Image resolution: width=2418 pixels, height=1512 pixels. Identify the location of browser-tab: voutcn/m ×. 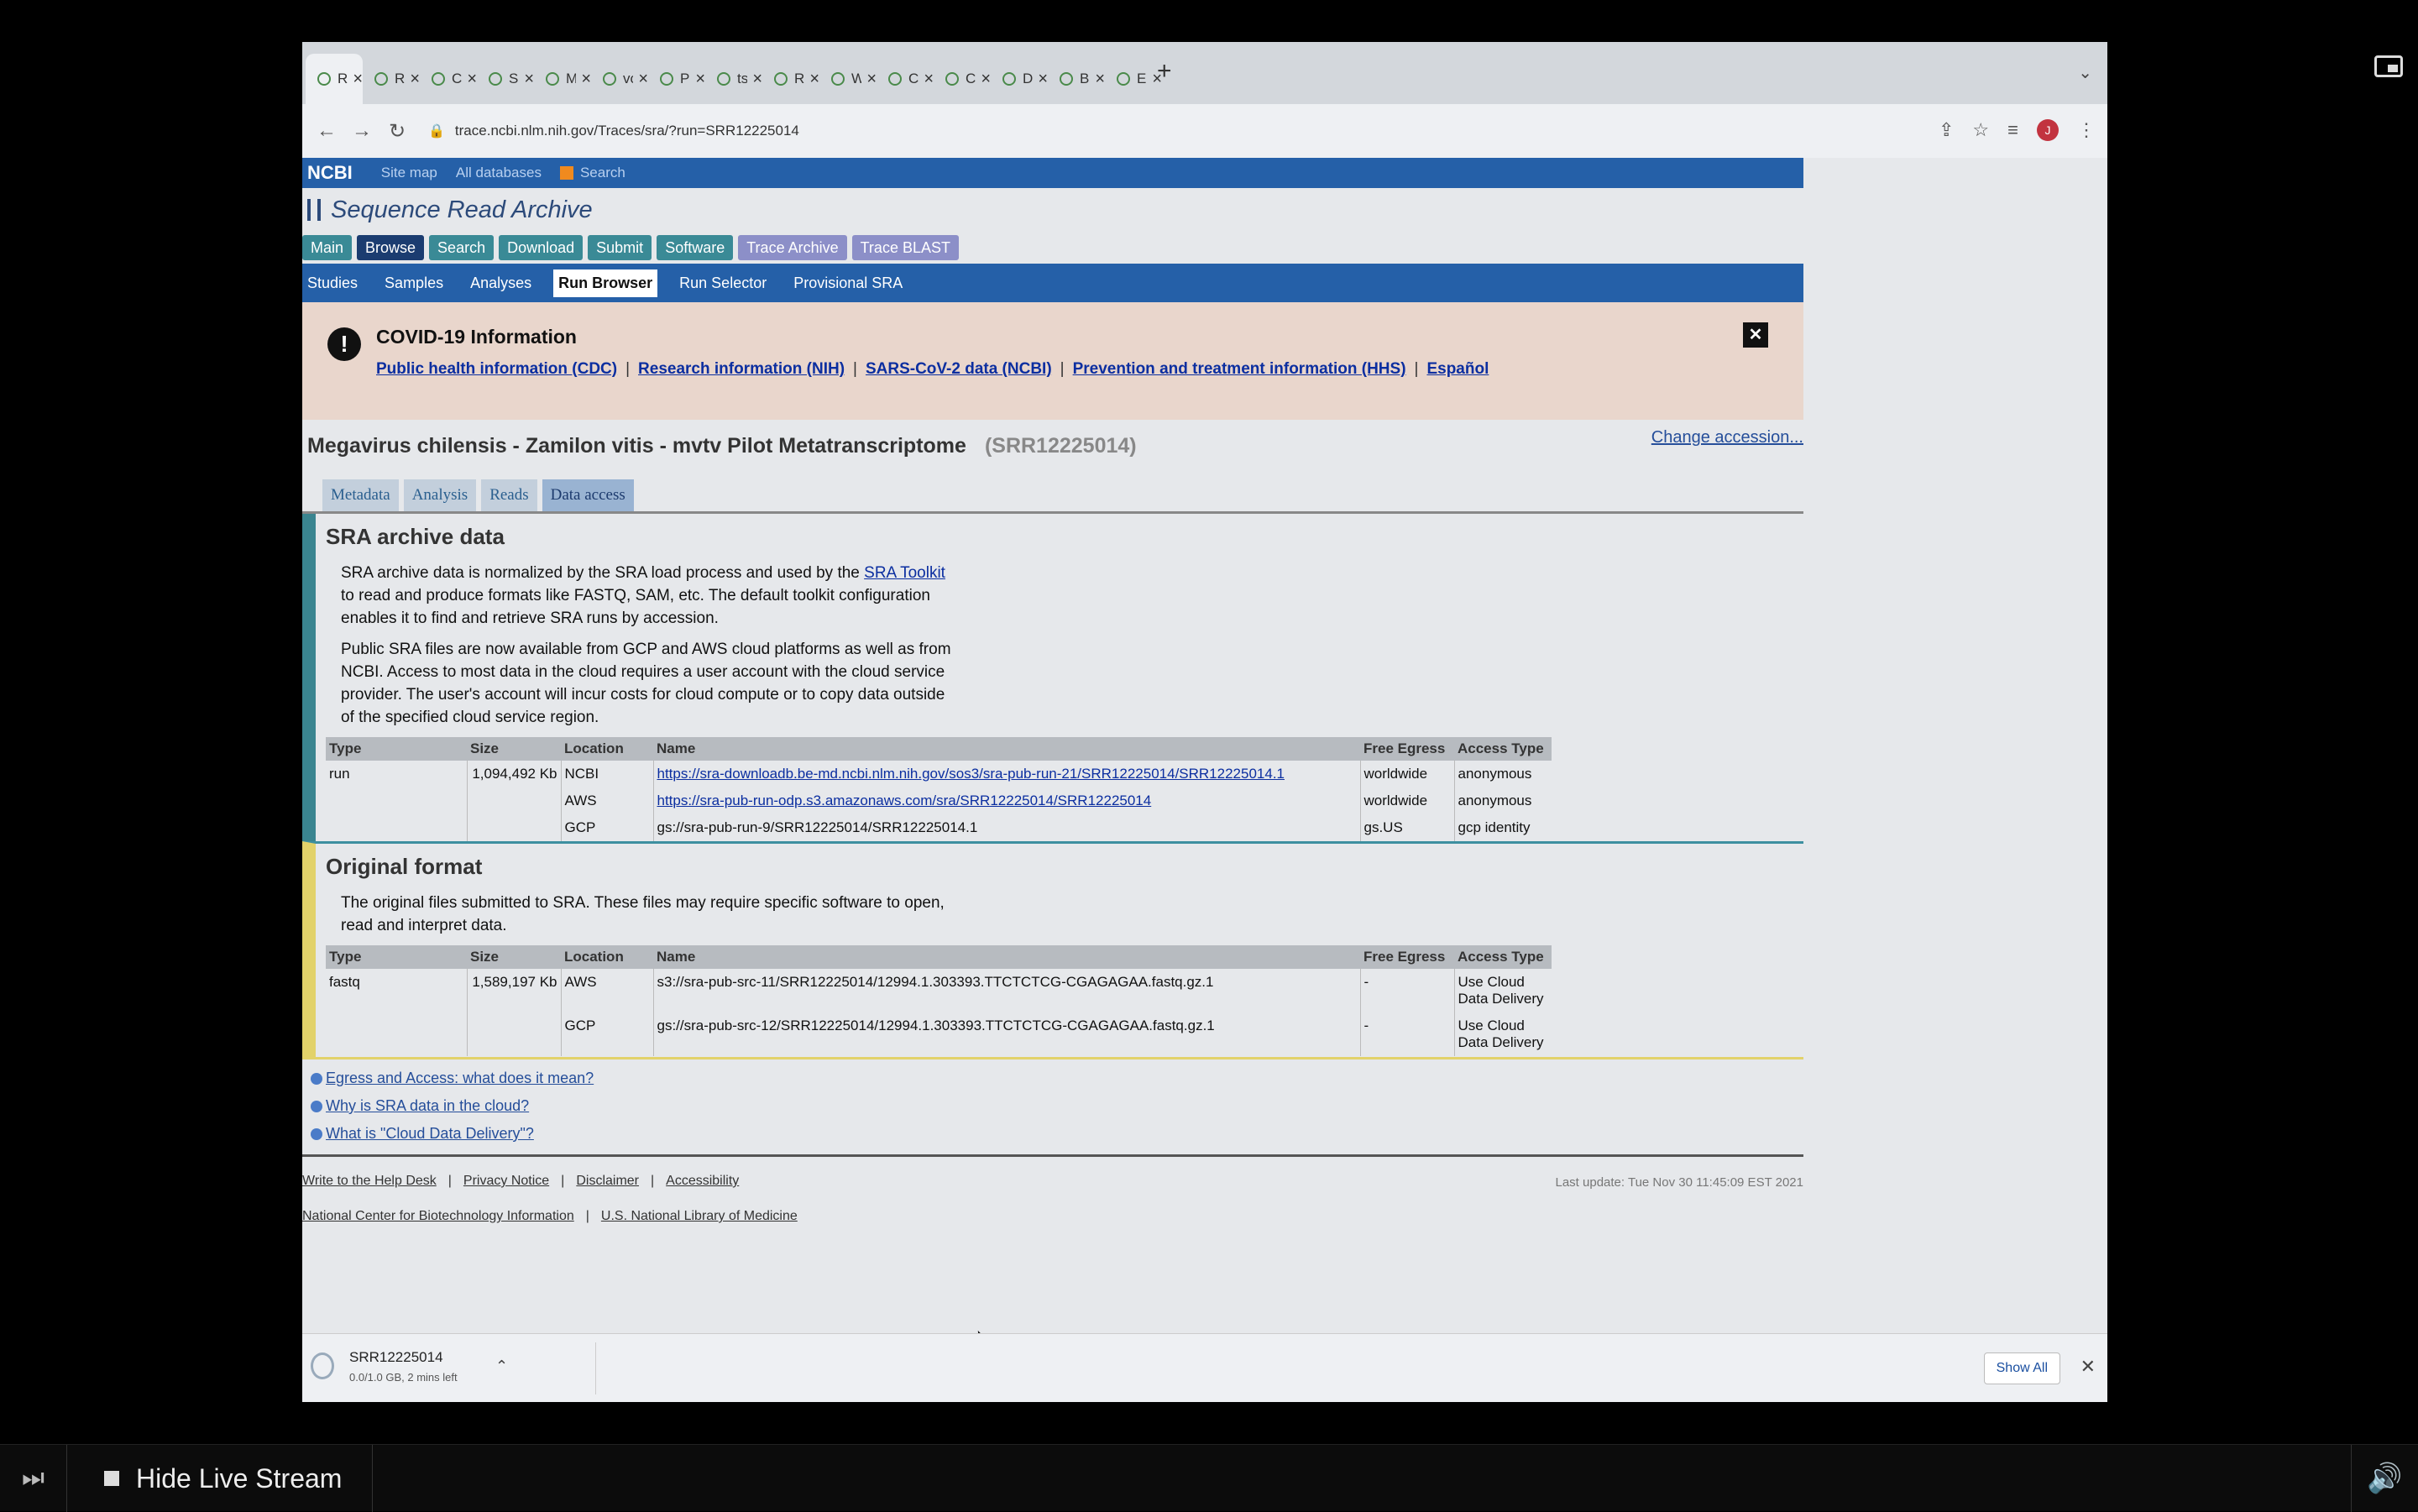
(619, 79).